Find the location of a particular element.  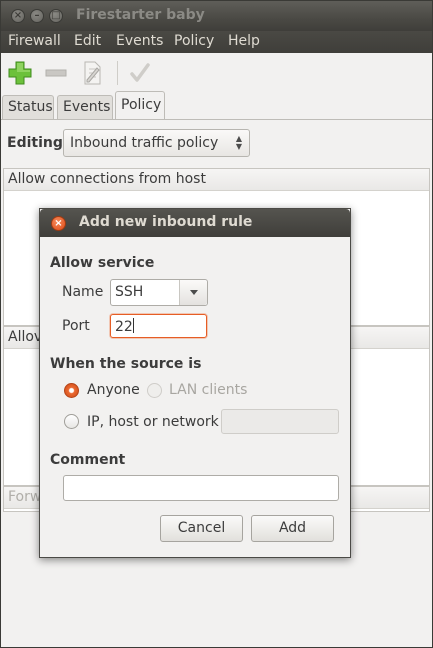

cancel-button: Cancel is located at coordinates (201, 528).